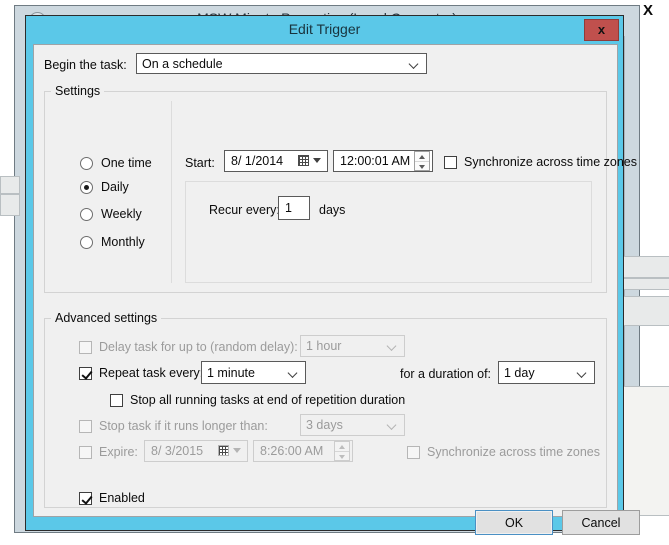 The width and height of the screenshot is (669, 545). Describe the element at coordinates (177, 451) in the screenshot. I see `expire-date-value: 8/ 3/2015` at that location.